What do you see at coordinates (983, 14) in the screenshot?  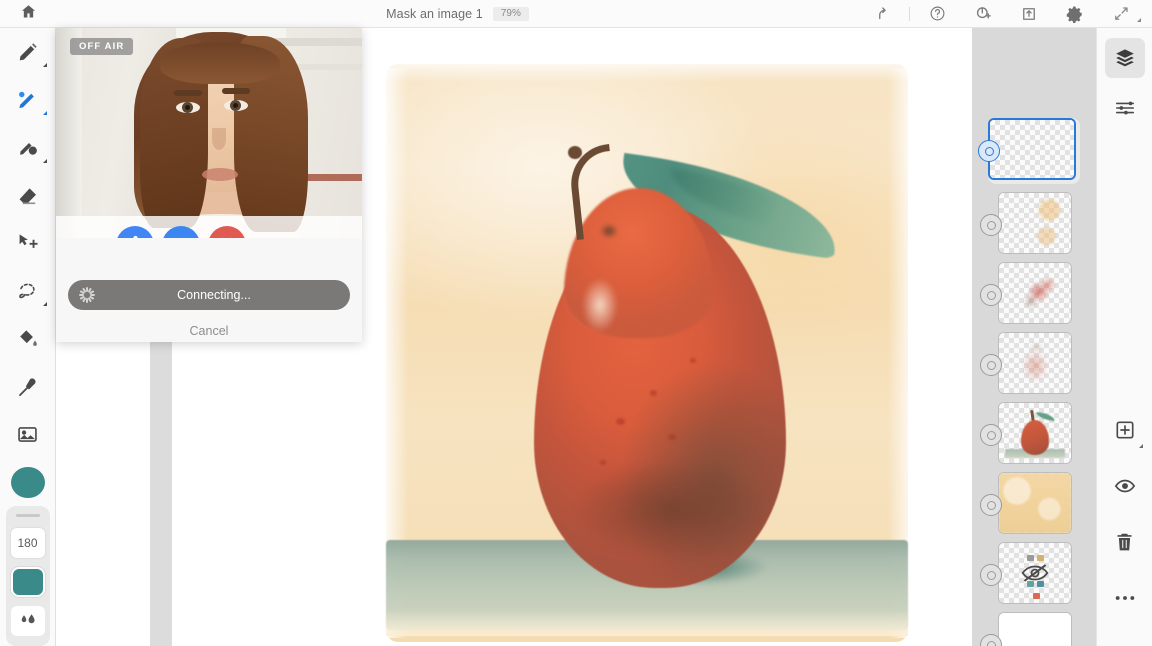 I see `invite-collaborator-icon` at bounding box center [983, 14].